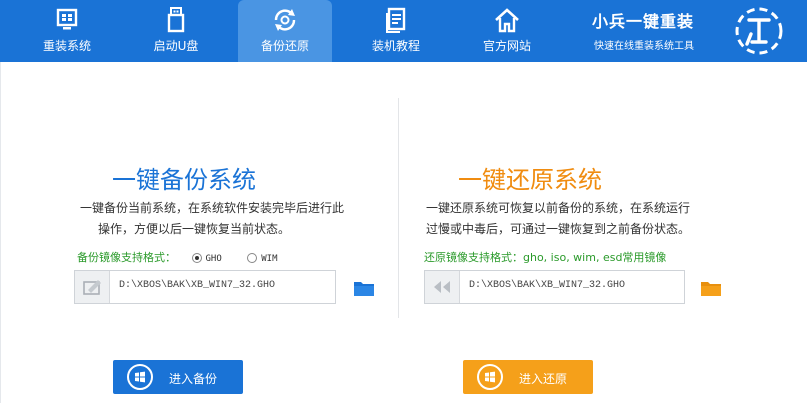  What do you see at coordinates (193, 379) in the screenshot?
I see `enter-backup-label: 进入备份` at bounding box center [193, 379].